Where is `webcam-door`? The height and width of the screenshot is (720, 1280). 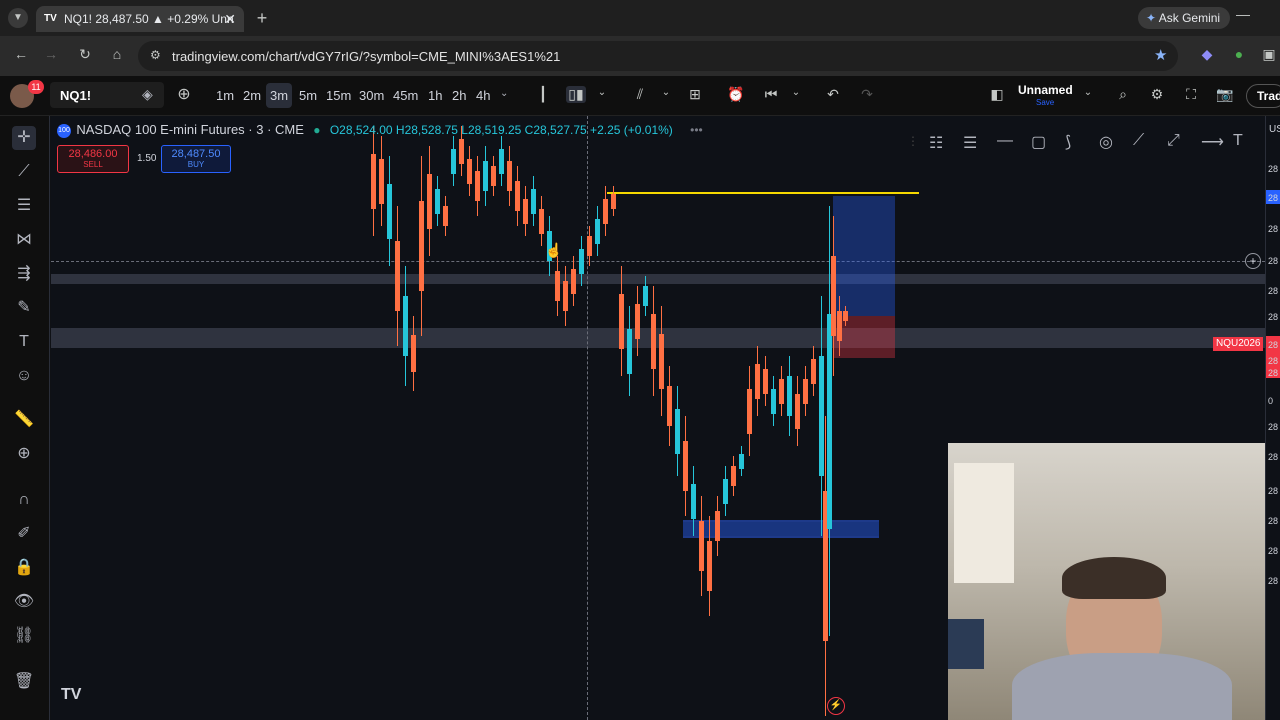
webcam-door is located at coordinates (984, 523).